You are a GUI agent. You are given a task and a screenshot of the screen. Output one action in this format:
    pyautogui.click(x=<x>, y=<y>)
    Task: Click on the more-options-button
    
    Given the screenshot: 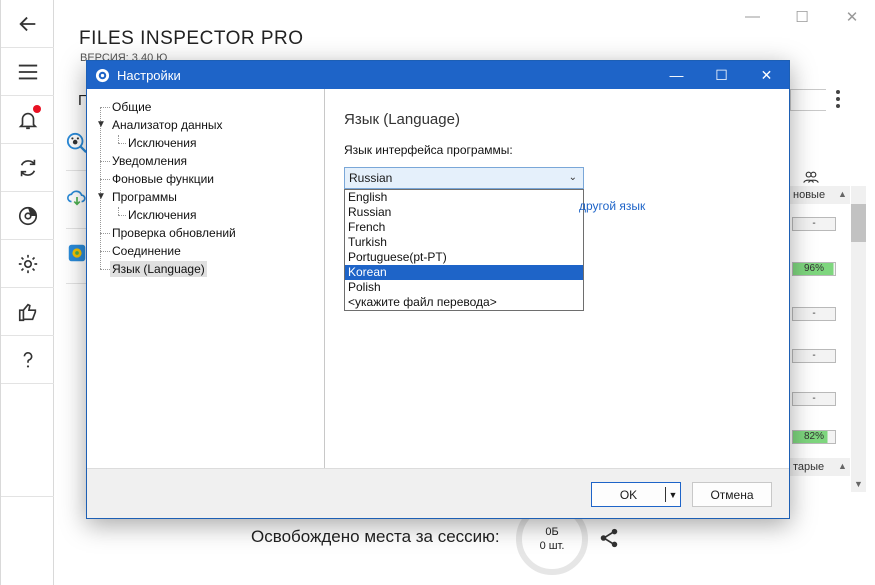 What is the action you would take?
    pyautogui.click(x=838, y=99)
    